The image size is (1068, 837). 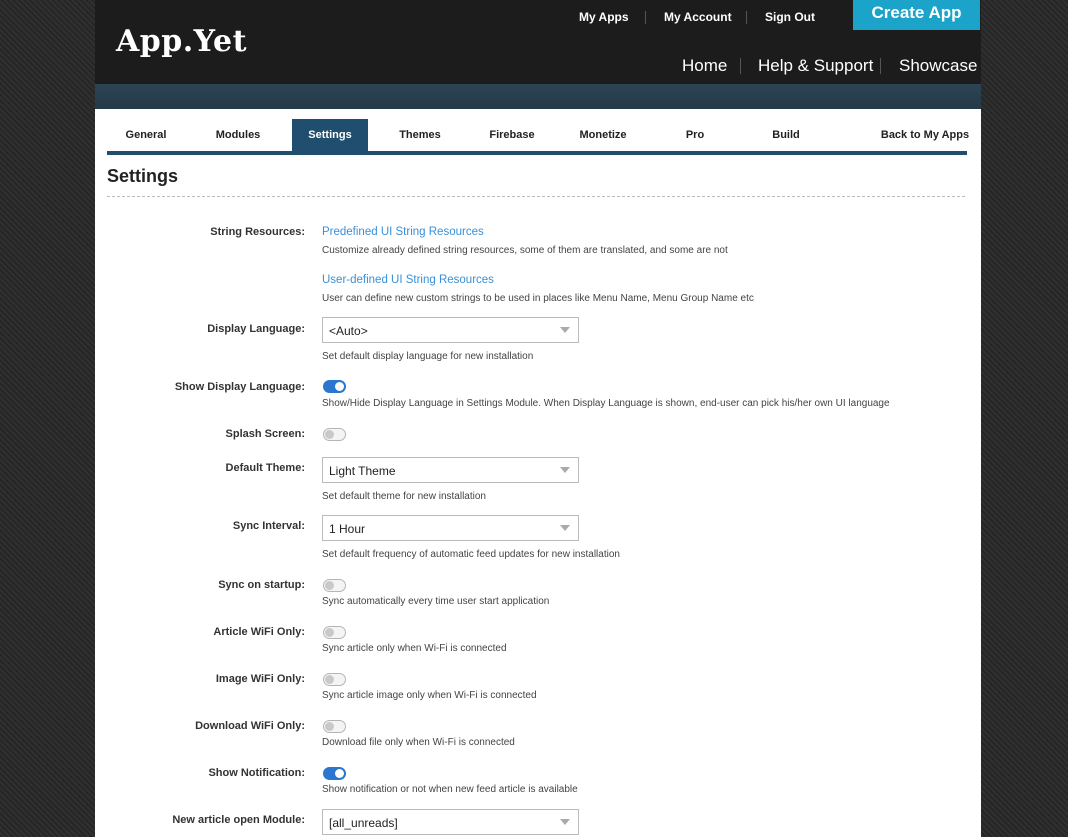 I want to click on tab-pro: Pro, so click(x=695, y=135).